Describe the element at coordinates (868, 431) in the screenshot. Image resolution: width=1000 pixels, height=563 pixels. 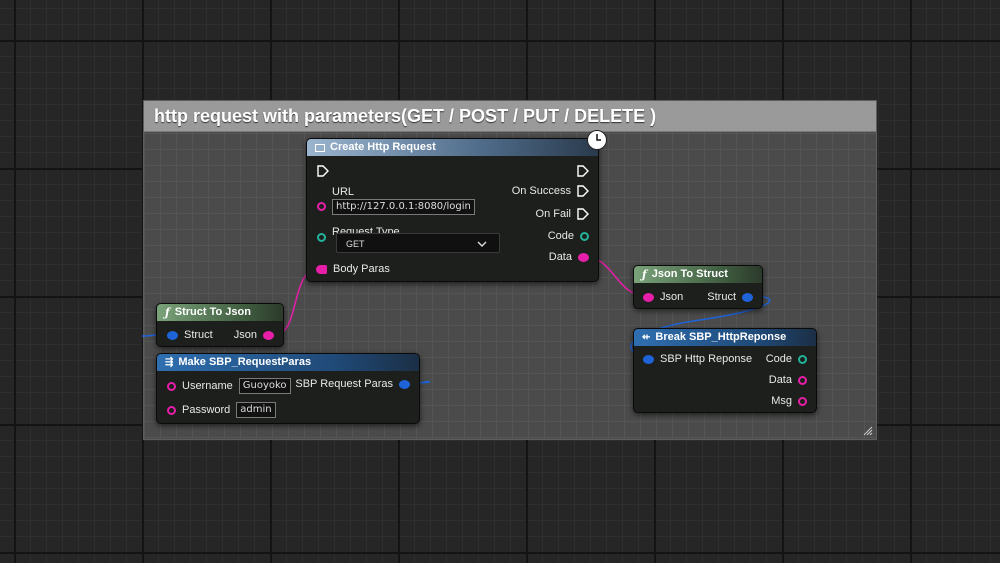
I see `resize-grip-icon` at that location.